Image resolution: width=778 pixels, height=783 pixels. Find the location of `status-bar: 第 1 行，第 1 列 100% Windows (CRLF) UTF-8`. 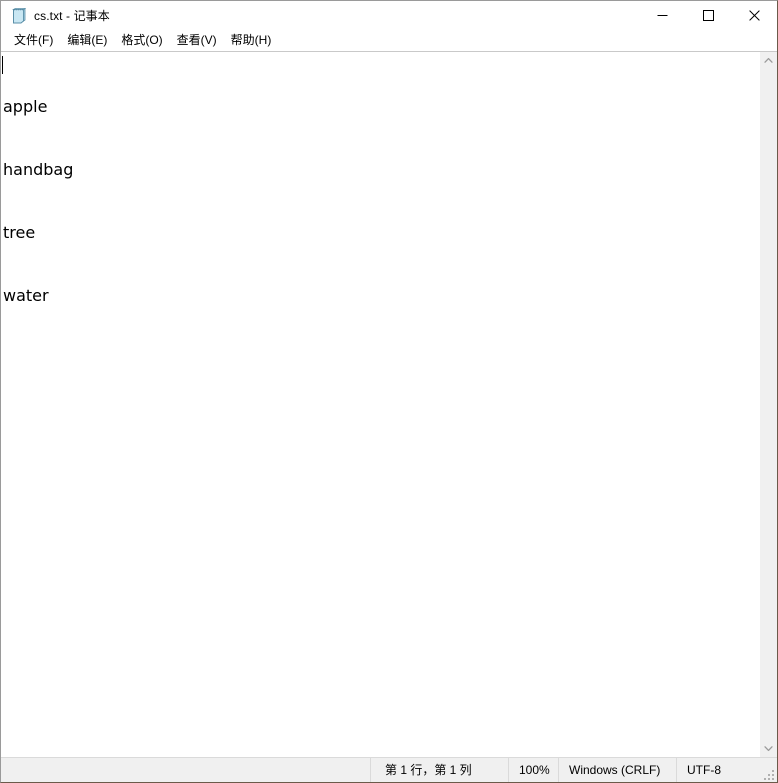

status-bar: 第 1 行，第 1 列 100% Windows (CRLF) UTF-8 is located at coordinates (389, 769).